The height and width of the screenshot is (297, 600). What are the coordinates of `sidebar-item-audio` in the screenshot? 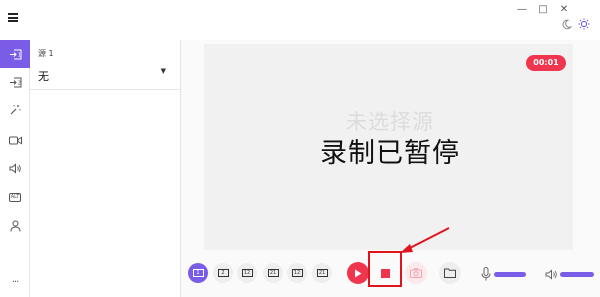 It's located at (15, 168).